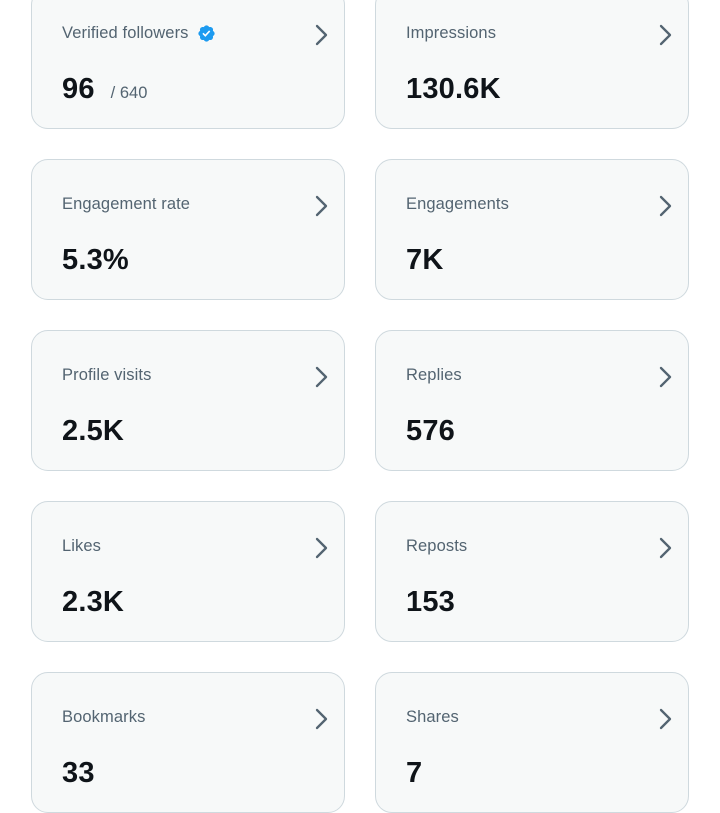 This screenshot has width=720, height=813. I want to click on metric-label-row: Engagements, so click(457, 204).